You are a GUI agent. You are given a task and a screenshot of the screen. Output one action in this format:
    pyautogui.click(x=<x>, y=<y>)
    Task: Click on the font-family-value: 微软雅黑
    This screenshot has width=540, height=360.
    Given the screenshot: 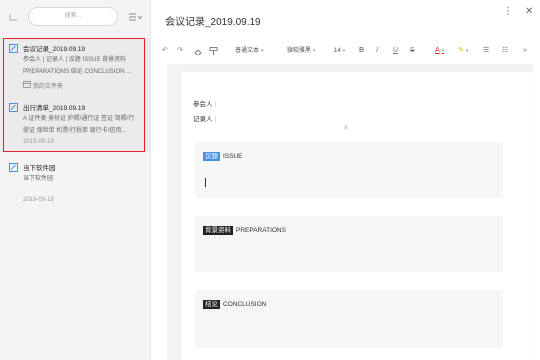 What is the action you would take?
    pyautogui.click(x=299, y=51)
    